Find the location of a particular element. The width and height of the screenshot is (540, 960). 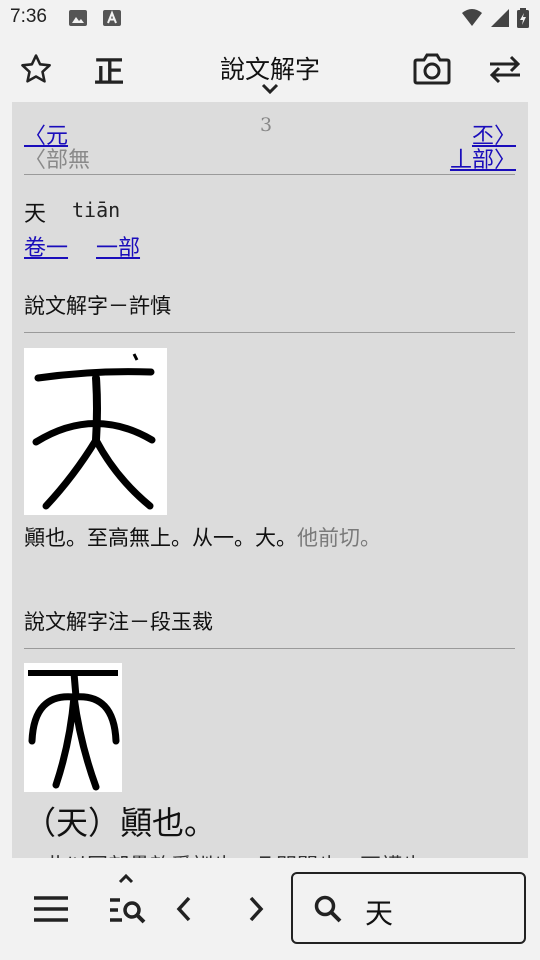

next-radical-link: 丄部〉 is located at coordinates (483, 158).